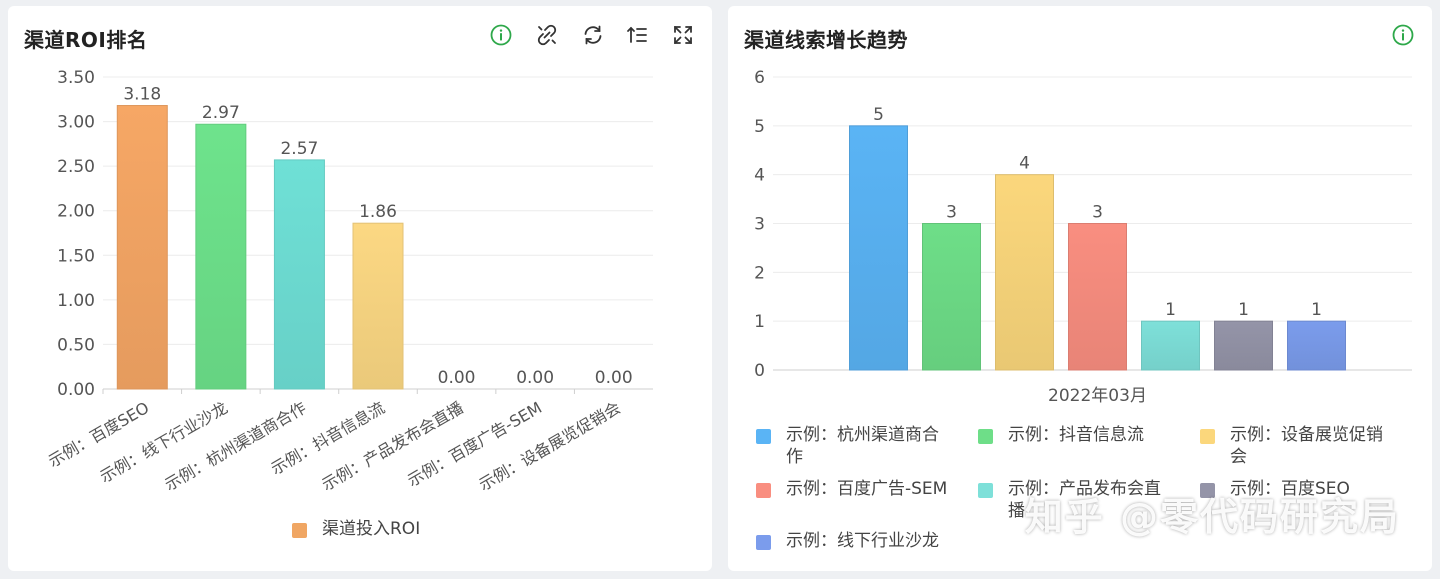 Image resolution: width=1440 pixels, height=579 pixels. Describe the element at coordinates (474, 444) in the screenshot. I see `x-tick-label: 示例：百度广告-SEM` at that location.